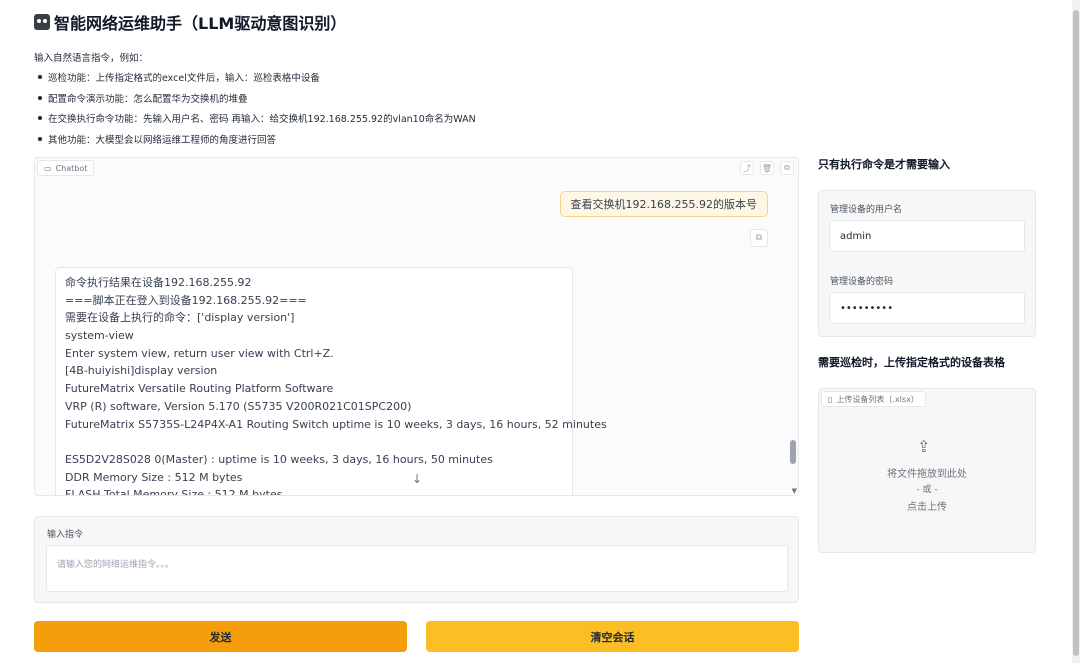 This screenshot has width=1080, height=663. I want to click on command-input-label: 输入指令, so click(65, 535).